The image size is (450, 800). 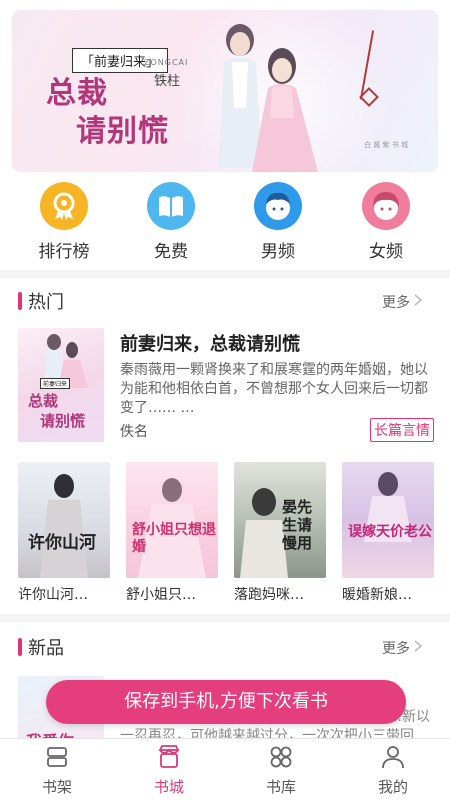 I want to click on section-title: 热门, so click(x=46, y=302).